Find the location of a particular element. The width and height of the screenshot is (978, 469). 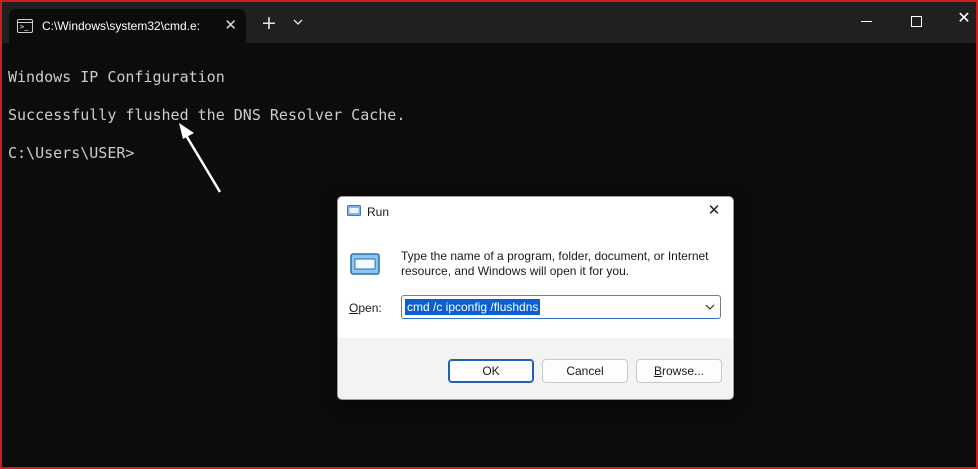

tab-close-icon: ✕ is located at coordinates (230, 25).